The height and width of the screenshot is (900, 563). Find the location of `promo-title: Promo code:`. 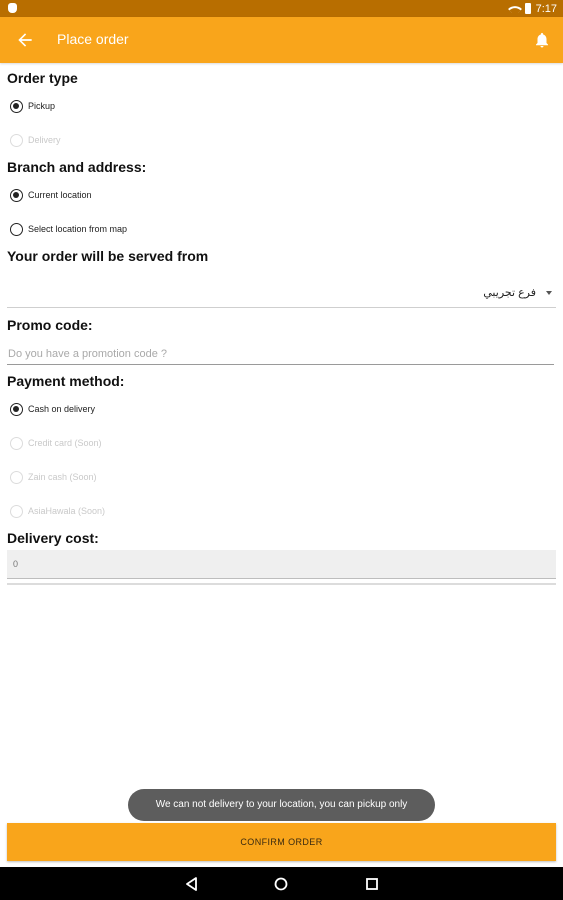

promo-title: Promo code: is located at coordinates (50, 325).